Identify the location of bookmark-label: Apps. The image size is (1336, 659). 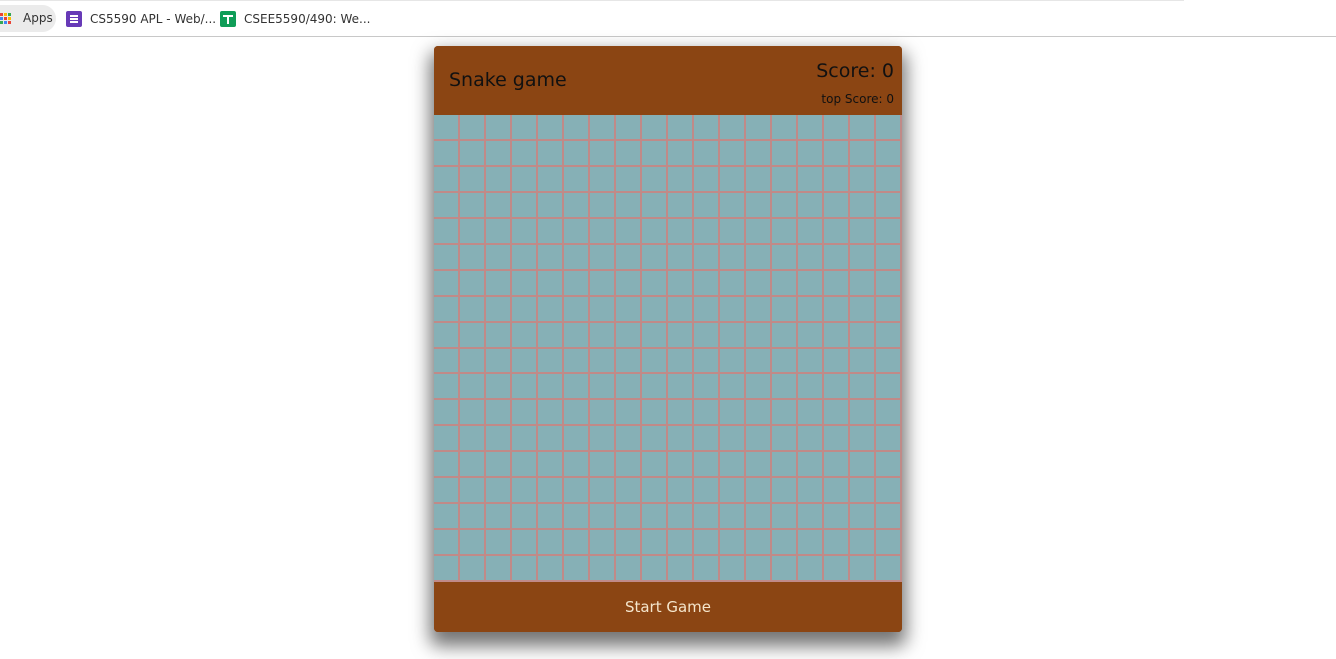
(38, 18).